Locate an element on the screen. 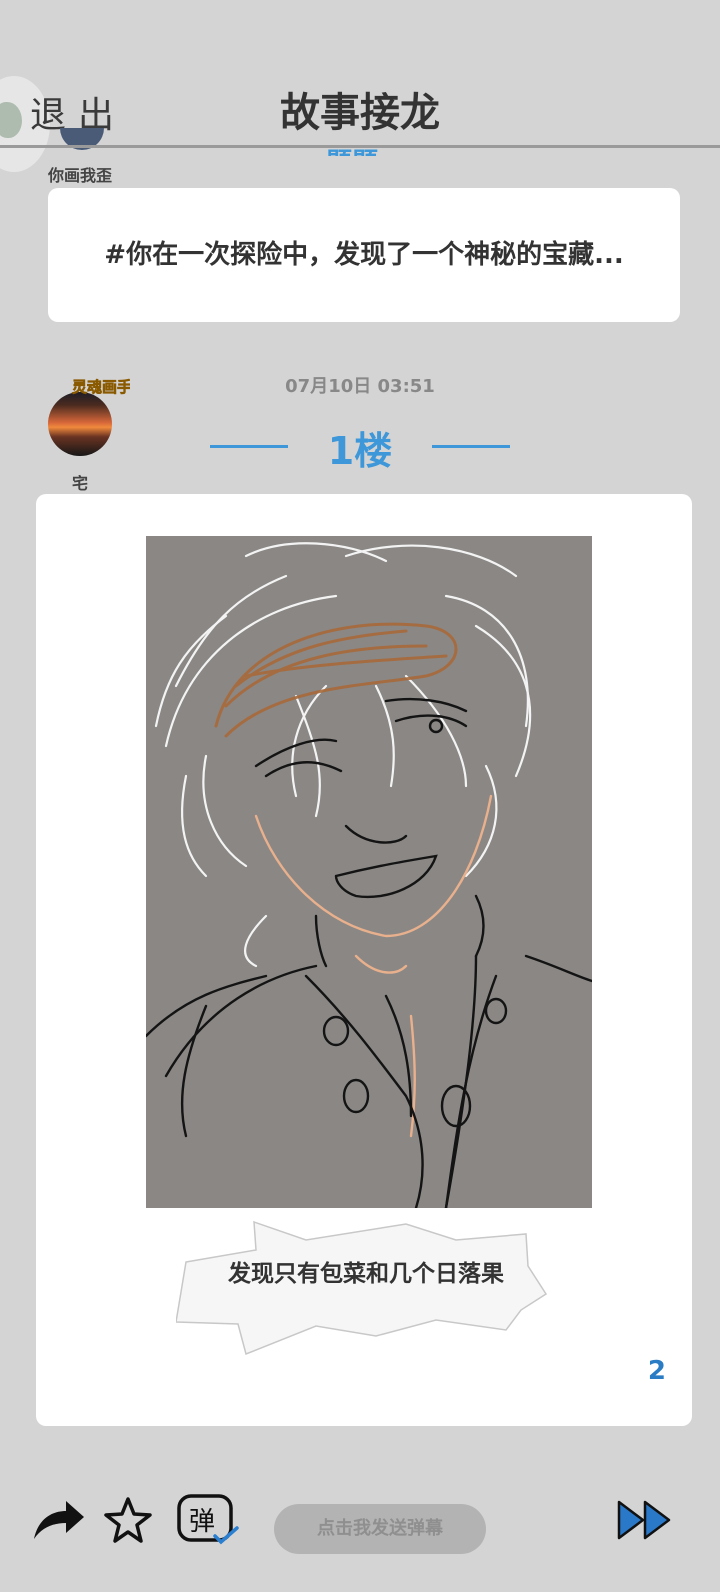 The height and width of the screenshot is (1592, 720). share-button is located at coordinates (58, 1520).